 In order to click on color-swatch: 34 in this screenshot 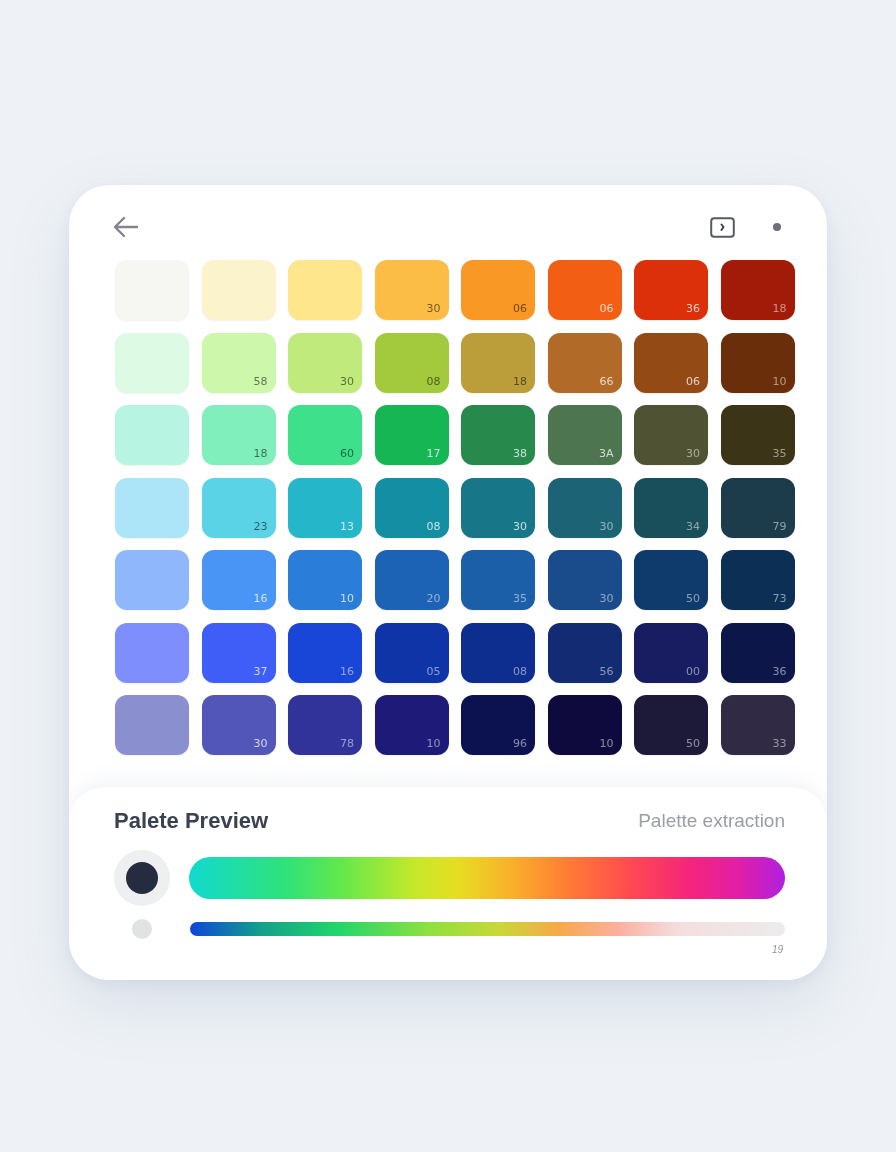, I will do `click(671, 507)`.